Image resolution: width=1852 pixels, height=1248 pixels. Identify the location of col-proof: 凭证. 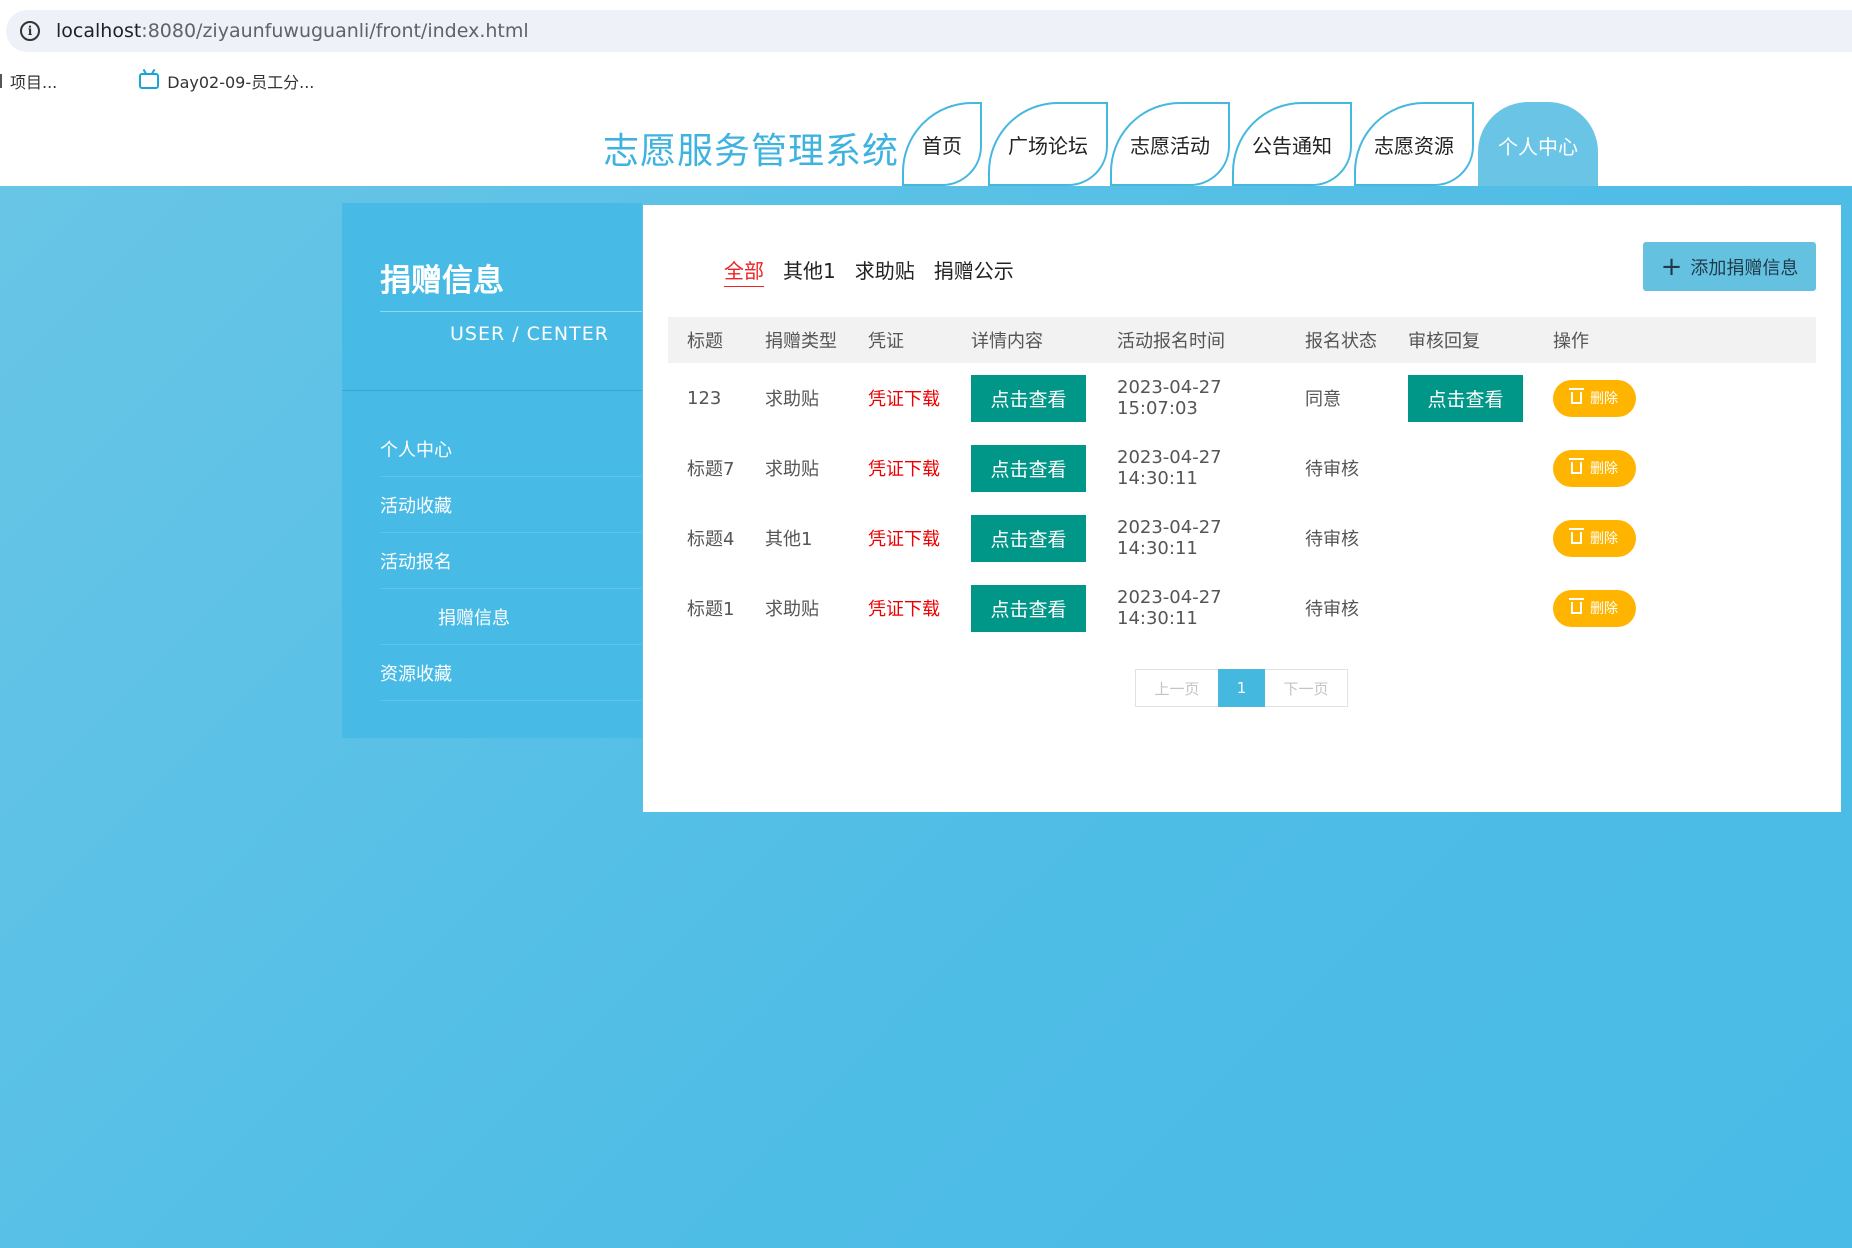
(886, 341).